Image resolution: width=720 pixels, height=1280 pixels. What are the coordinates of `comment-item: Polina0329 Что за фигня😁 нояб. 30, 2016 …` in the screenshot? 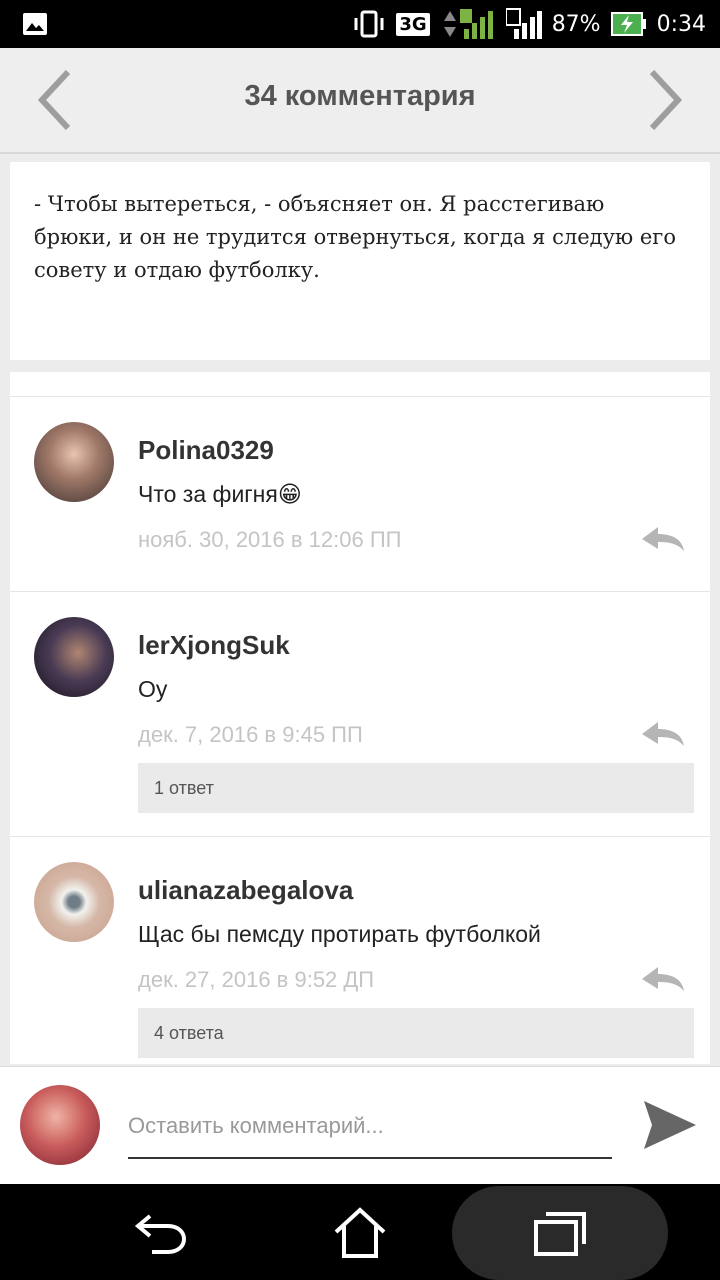 It's located at (360, 493).